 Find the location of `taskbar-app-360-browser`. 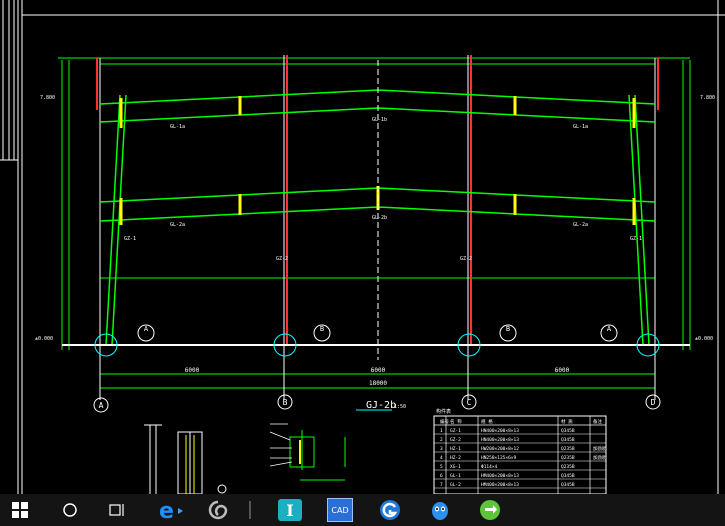

taskbar-app-360-browser is located at coordinates (218, 510).